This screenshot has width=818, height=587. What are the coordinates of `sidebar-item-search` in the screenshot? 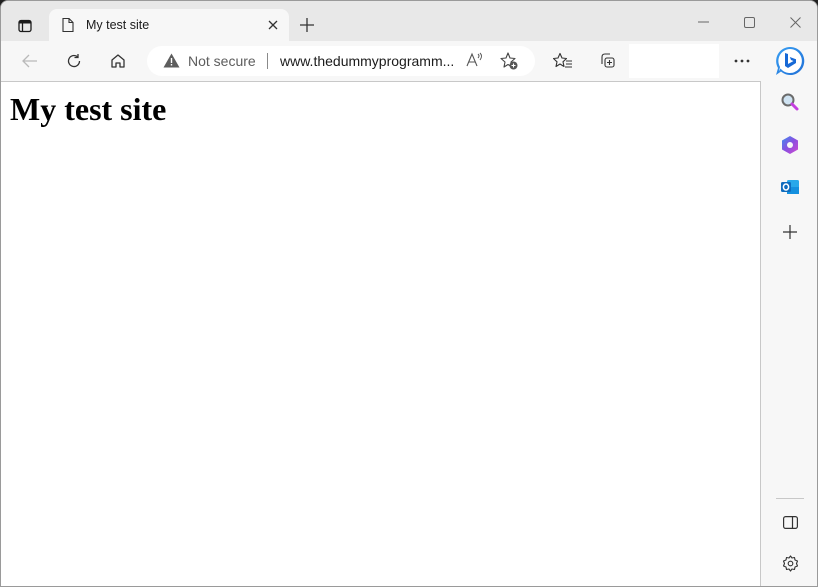 It's located at (790, 102).